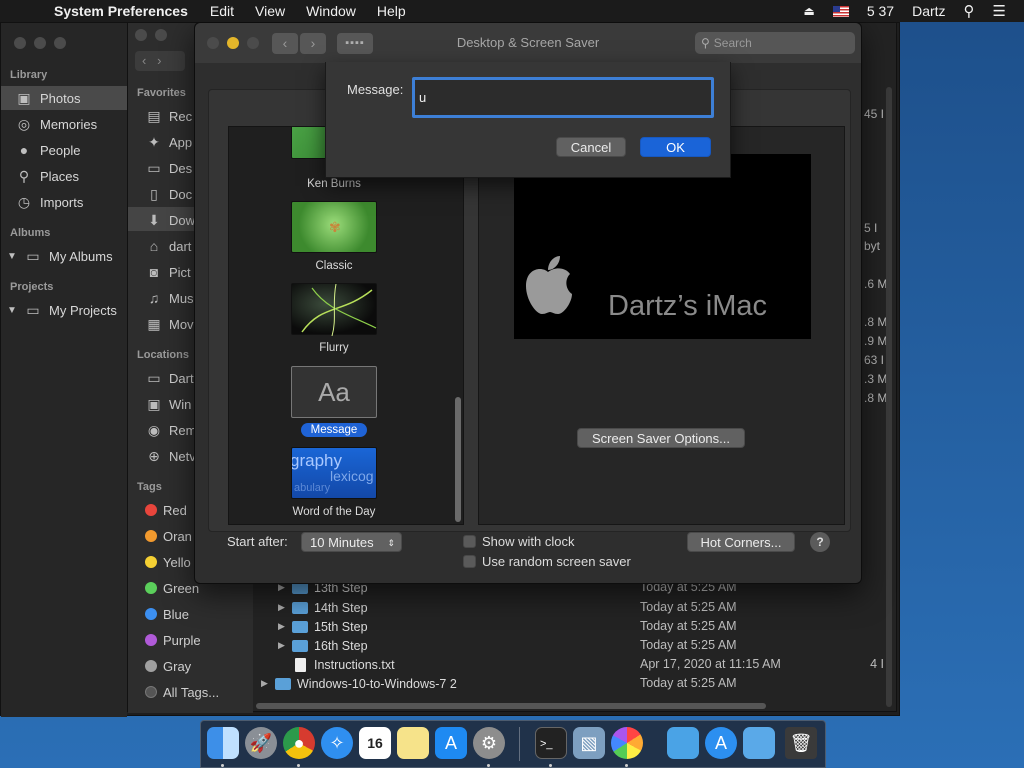 This screenshot has width=1024, height=768. I want to click on finder-icon, so click(223, 743).